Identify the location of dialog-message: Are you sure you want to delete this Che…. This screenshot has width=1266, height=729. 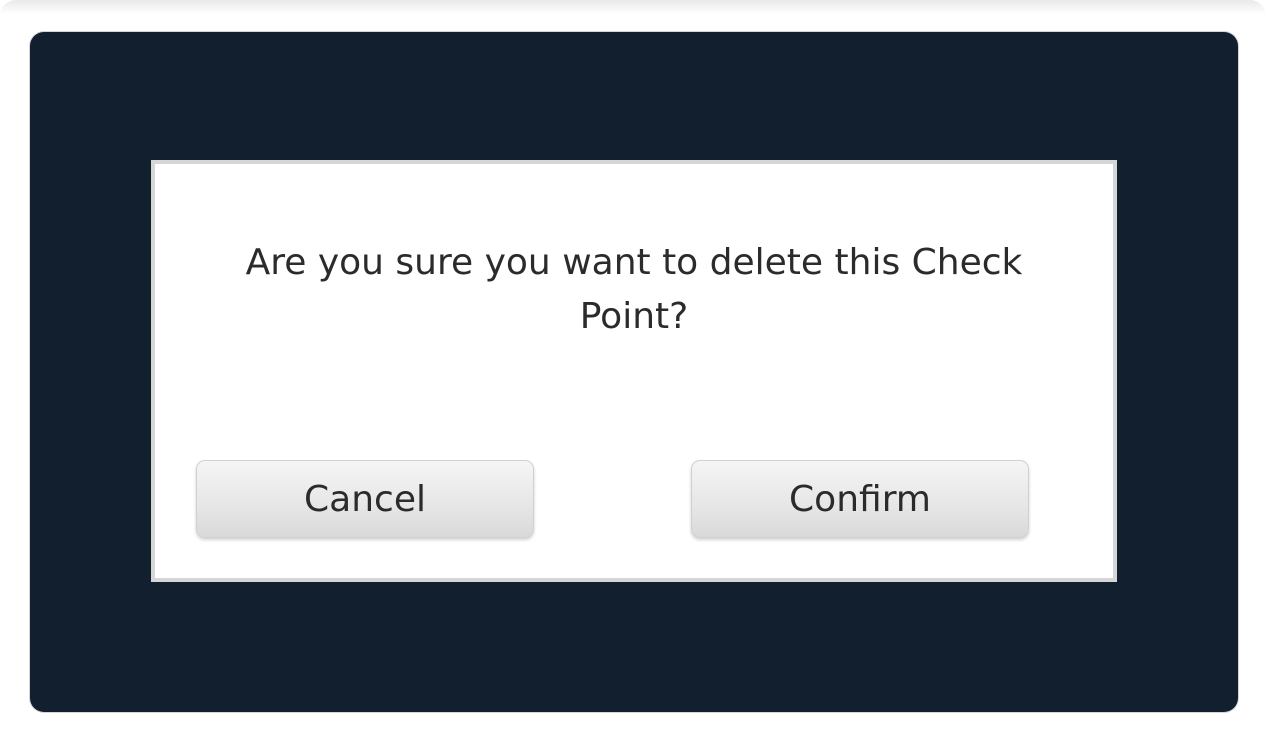
(634, 289).